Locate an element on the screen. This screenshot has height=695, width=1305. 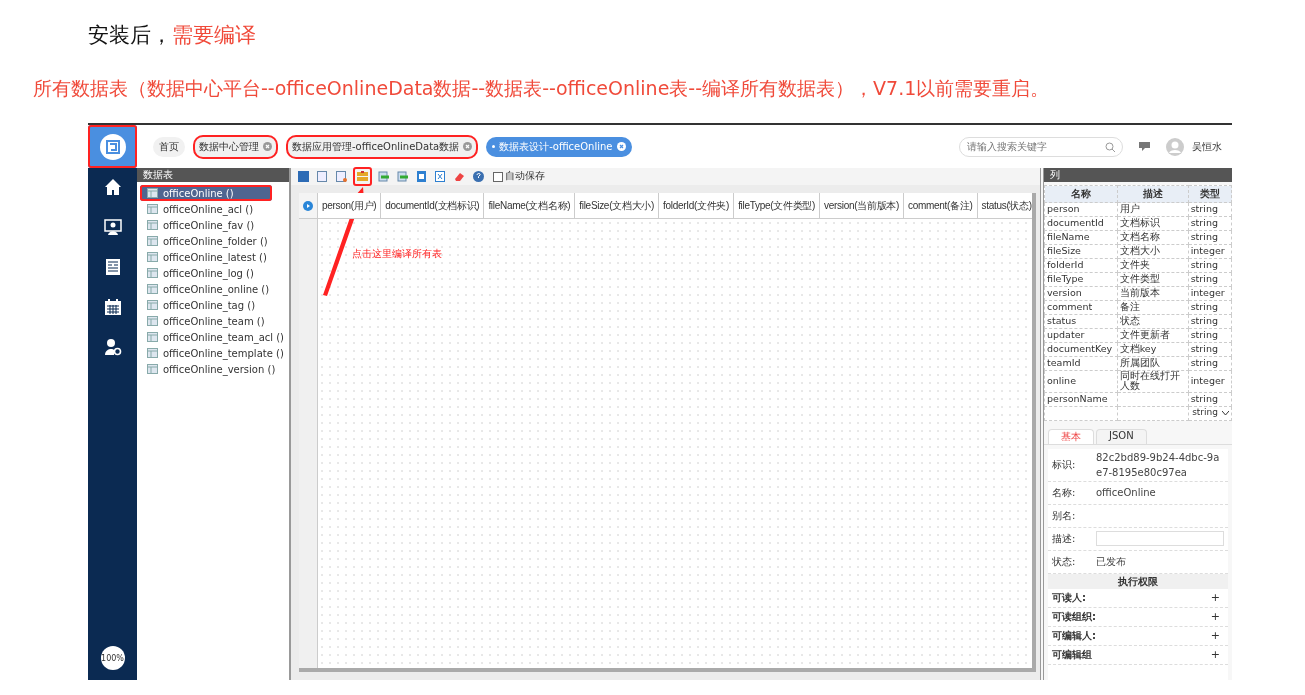
news-icon is located at coordinates (112, 267).